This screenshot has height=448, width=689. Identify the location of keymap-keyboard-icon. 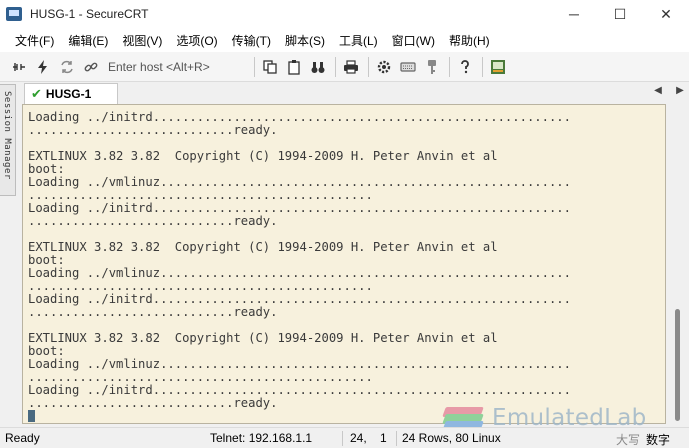
(408, 67).